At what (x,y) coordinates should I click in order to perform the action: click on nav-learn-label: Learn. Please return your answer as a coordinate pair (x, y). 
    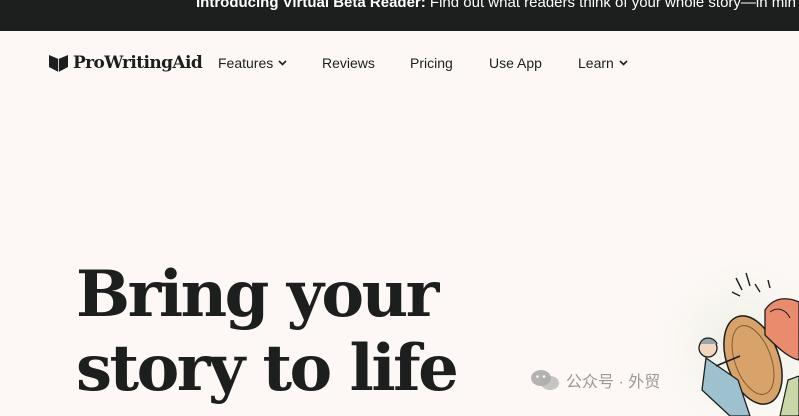
    Looking at the image, I should click on (596, 63).